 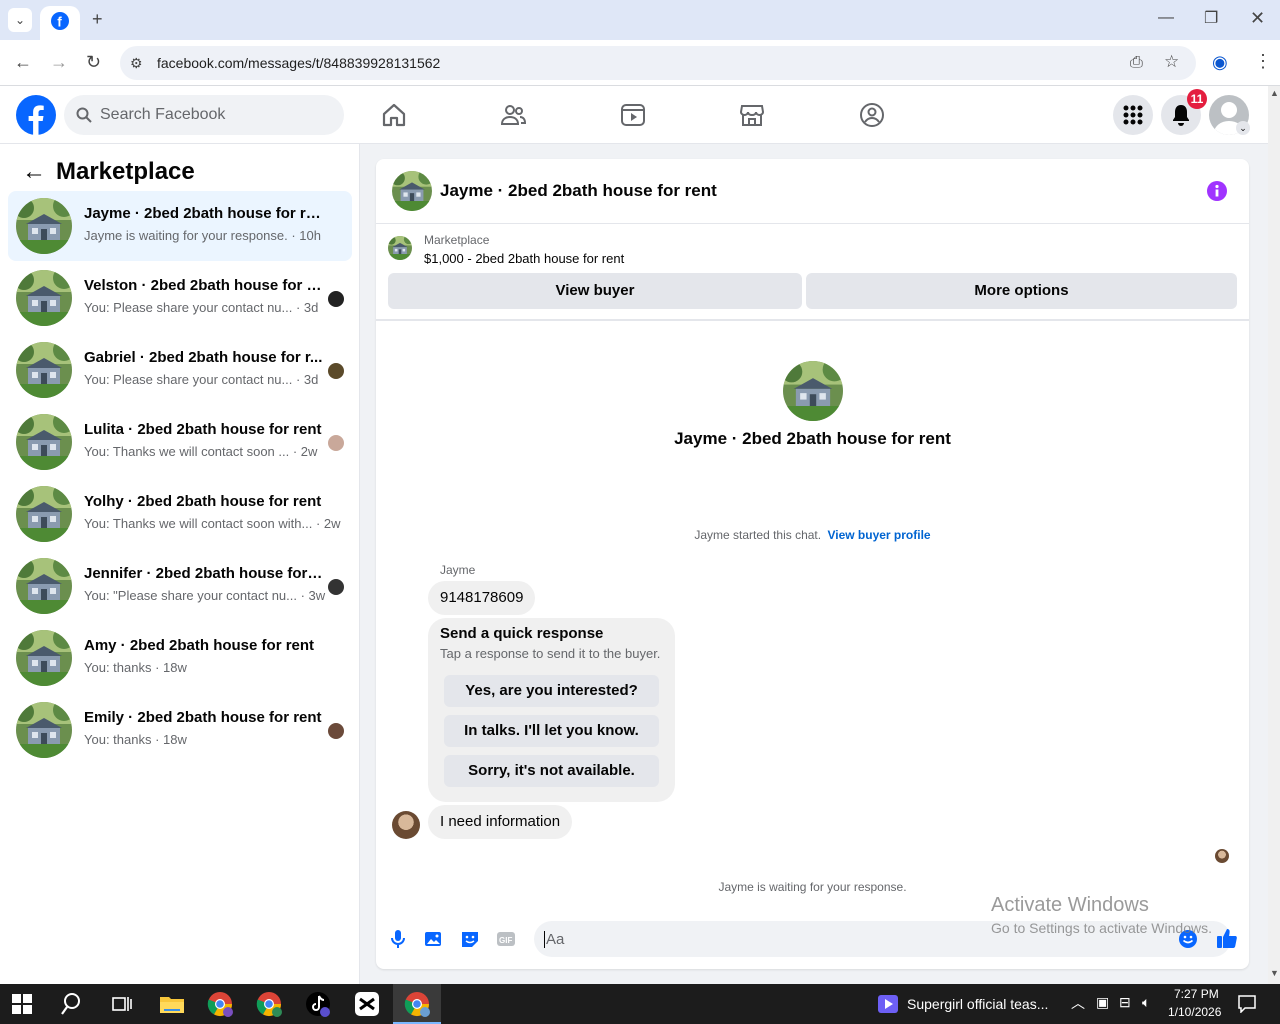 I want to click on quick-response-button: In talks. I'll let you know., so click(x=551, y=731).